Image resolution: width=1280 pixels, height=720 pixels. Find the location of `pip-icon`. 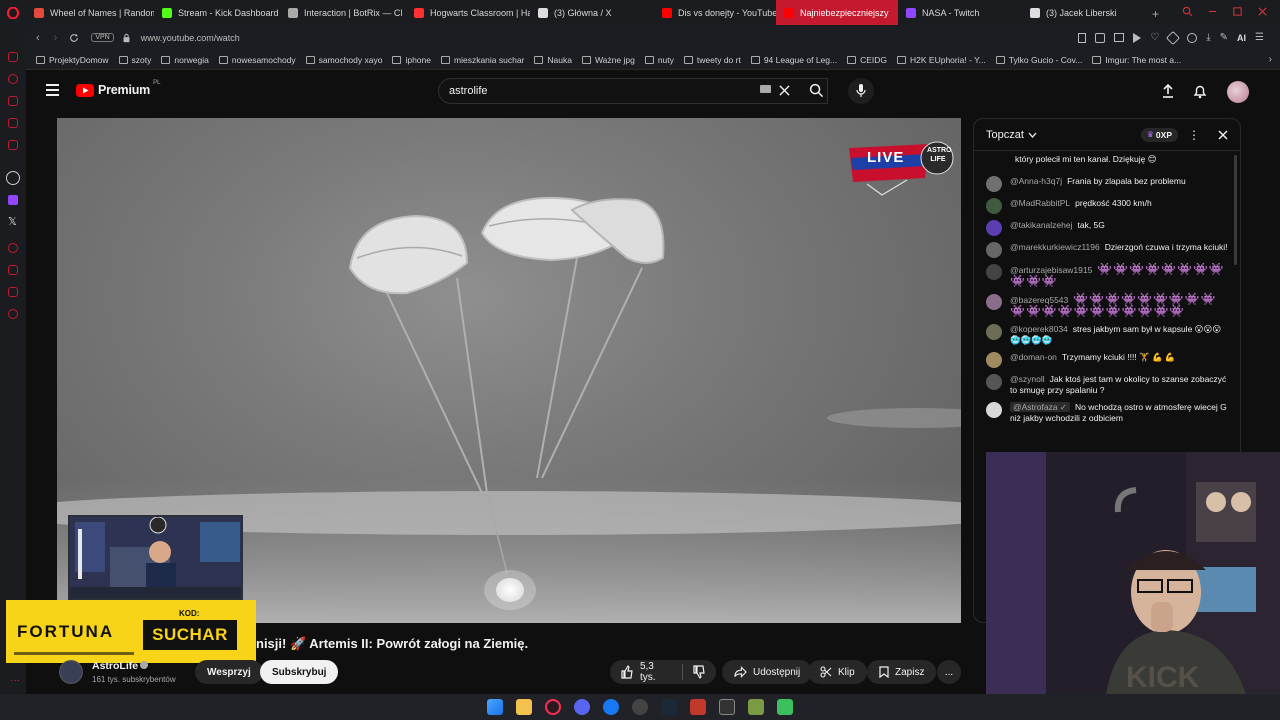

pip-icon is located at coordinates (1119, 37).